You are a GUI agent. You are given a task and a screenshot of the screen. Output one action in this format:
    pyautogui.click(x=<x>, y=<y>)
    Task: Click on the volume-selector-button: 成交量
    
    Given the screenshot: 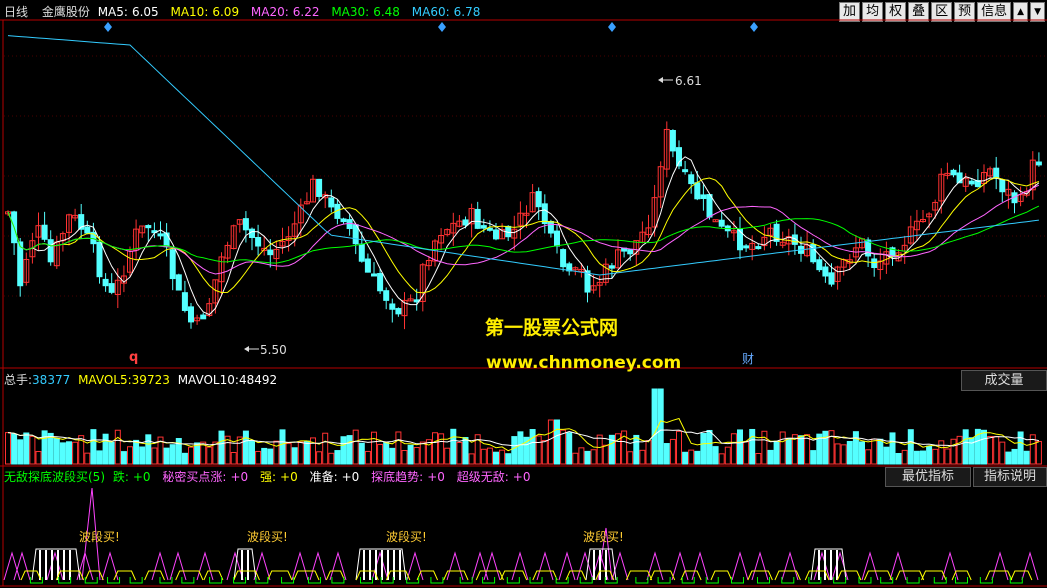 What is the action you would take?
    pyautogui.click(x=1004, y=380)
    